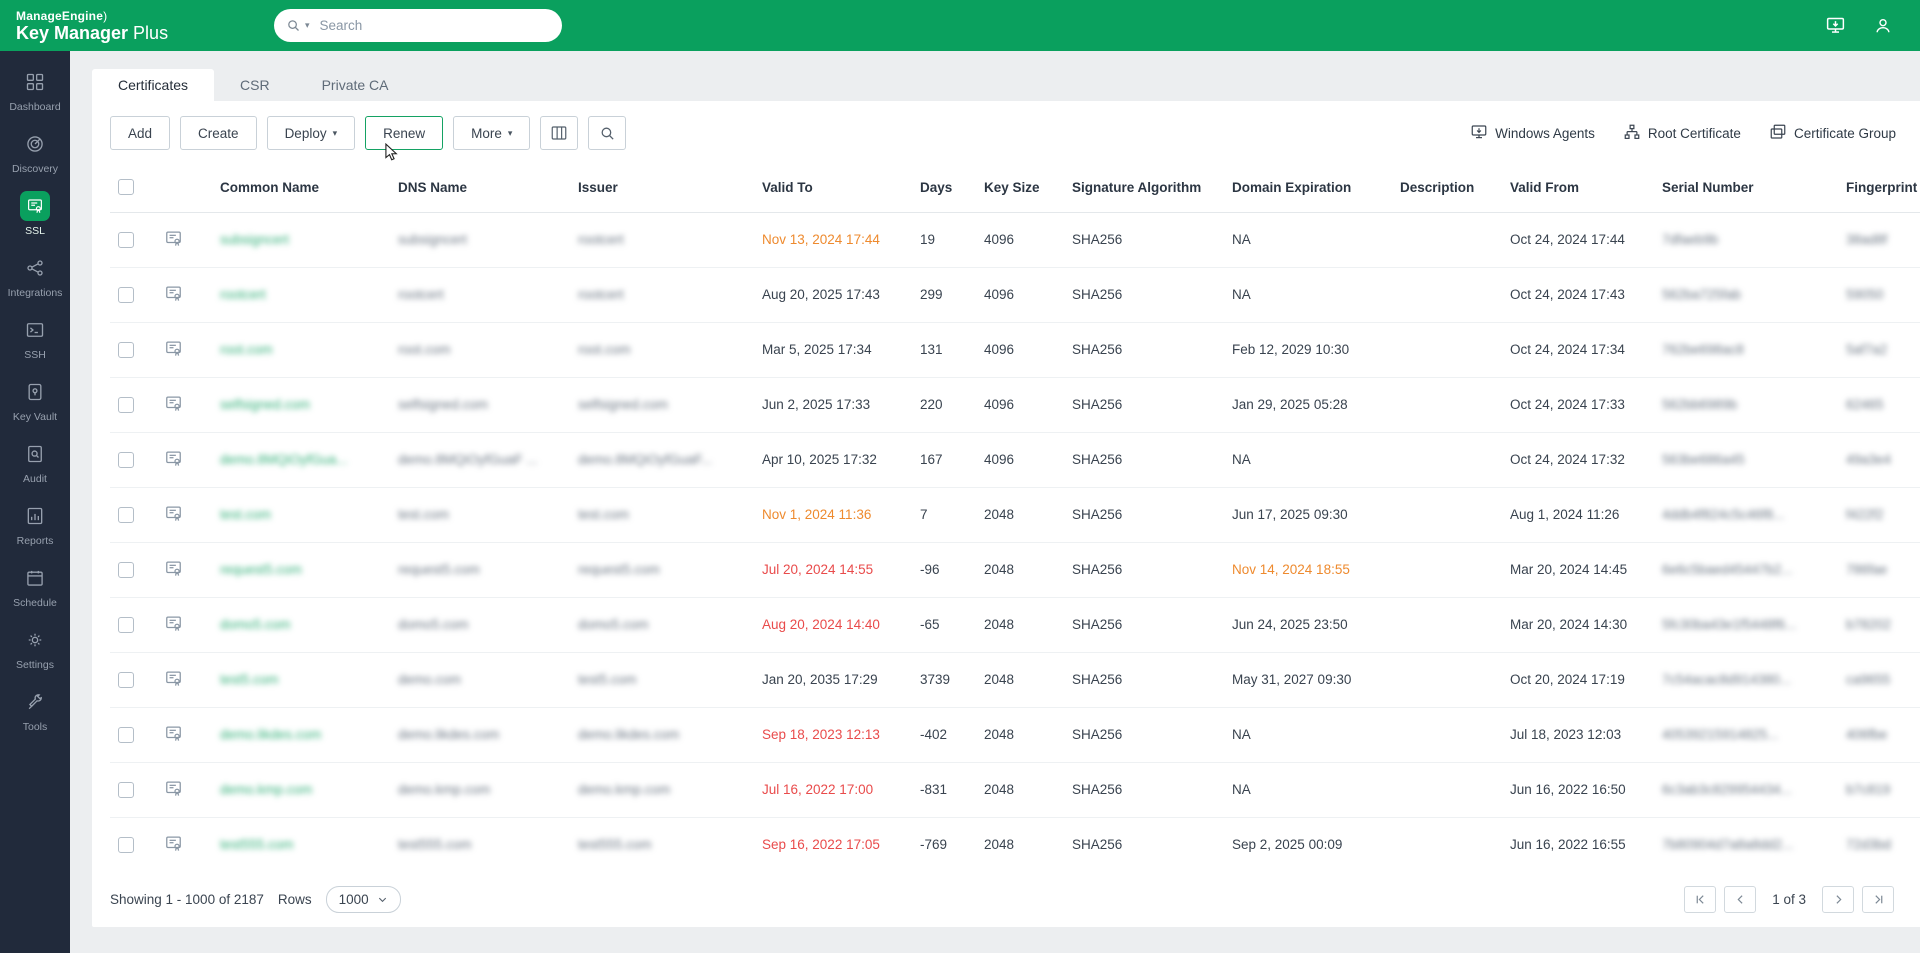  What do you see at coordinates (265, 404) in the screenshot?
I see `common-name-value: selfsigned.com` at bounding box center [265, 404].